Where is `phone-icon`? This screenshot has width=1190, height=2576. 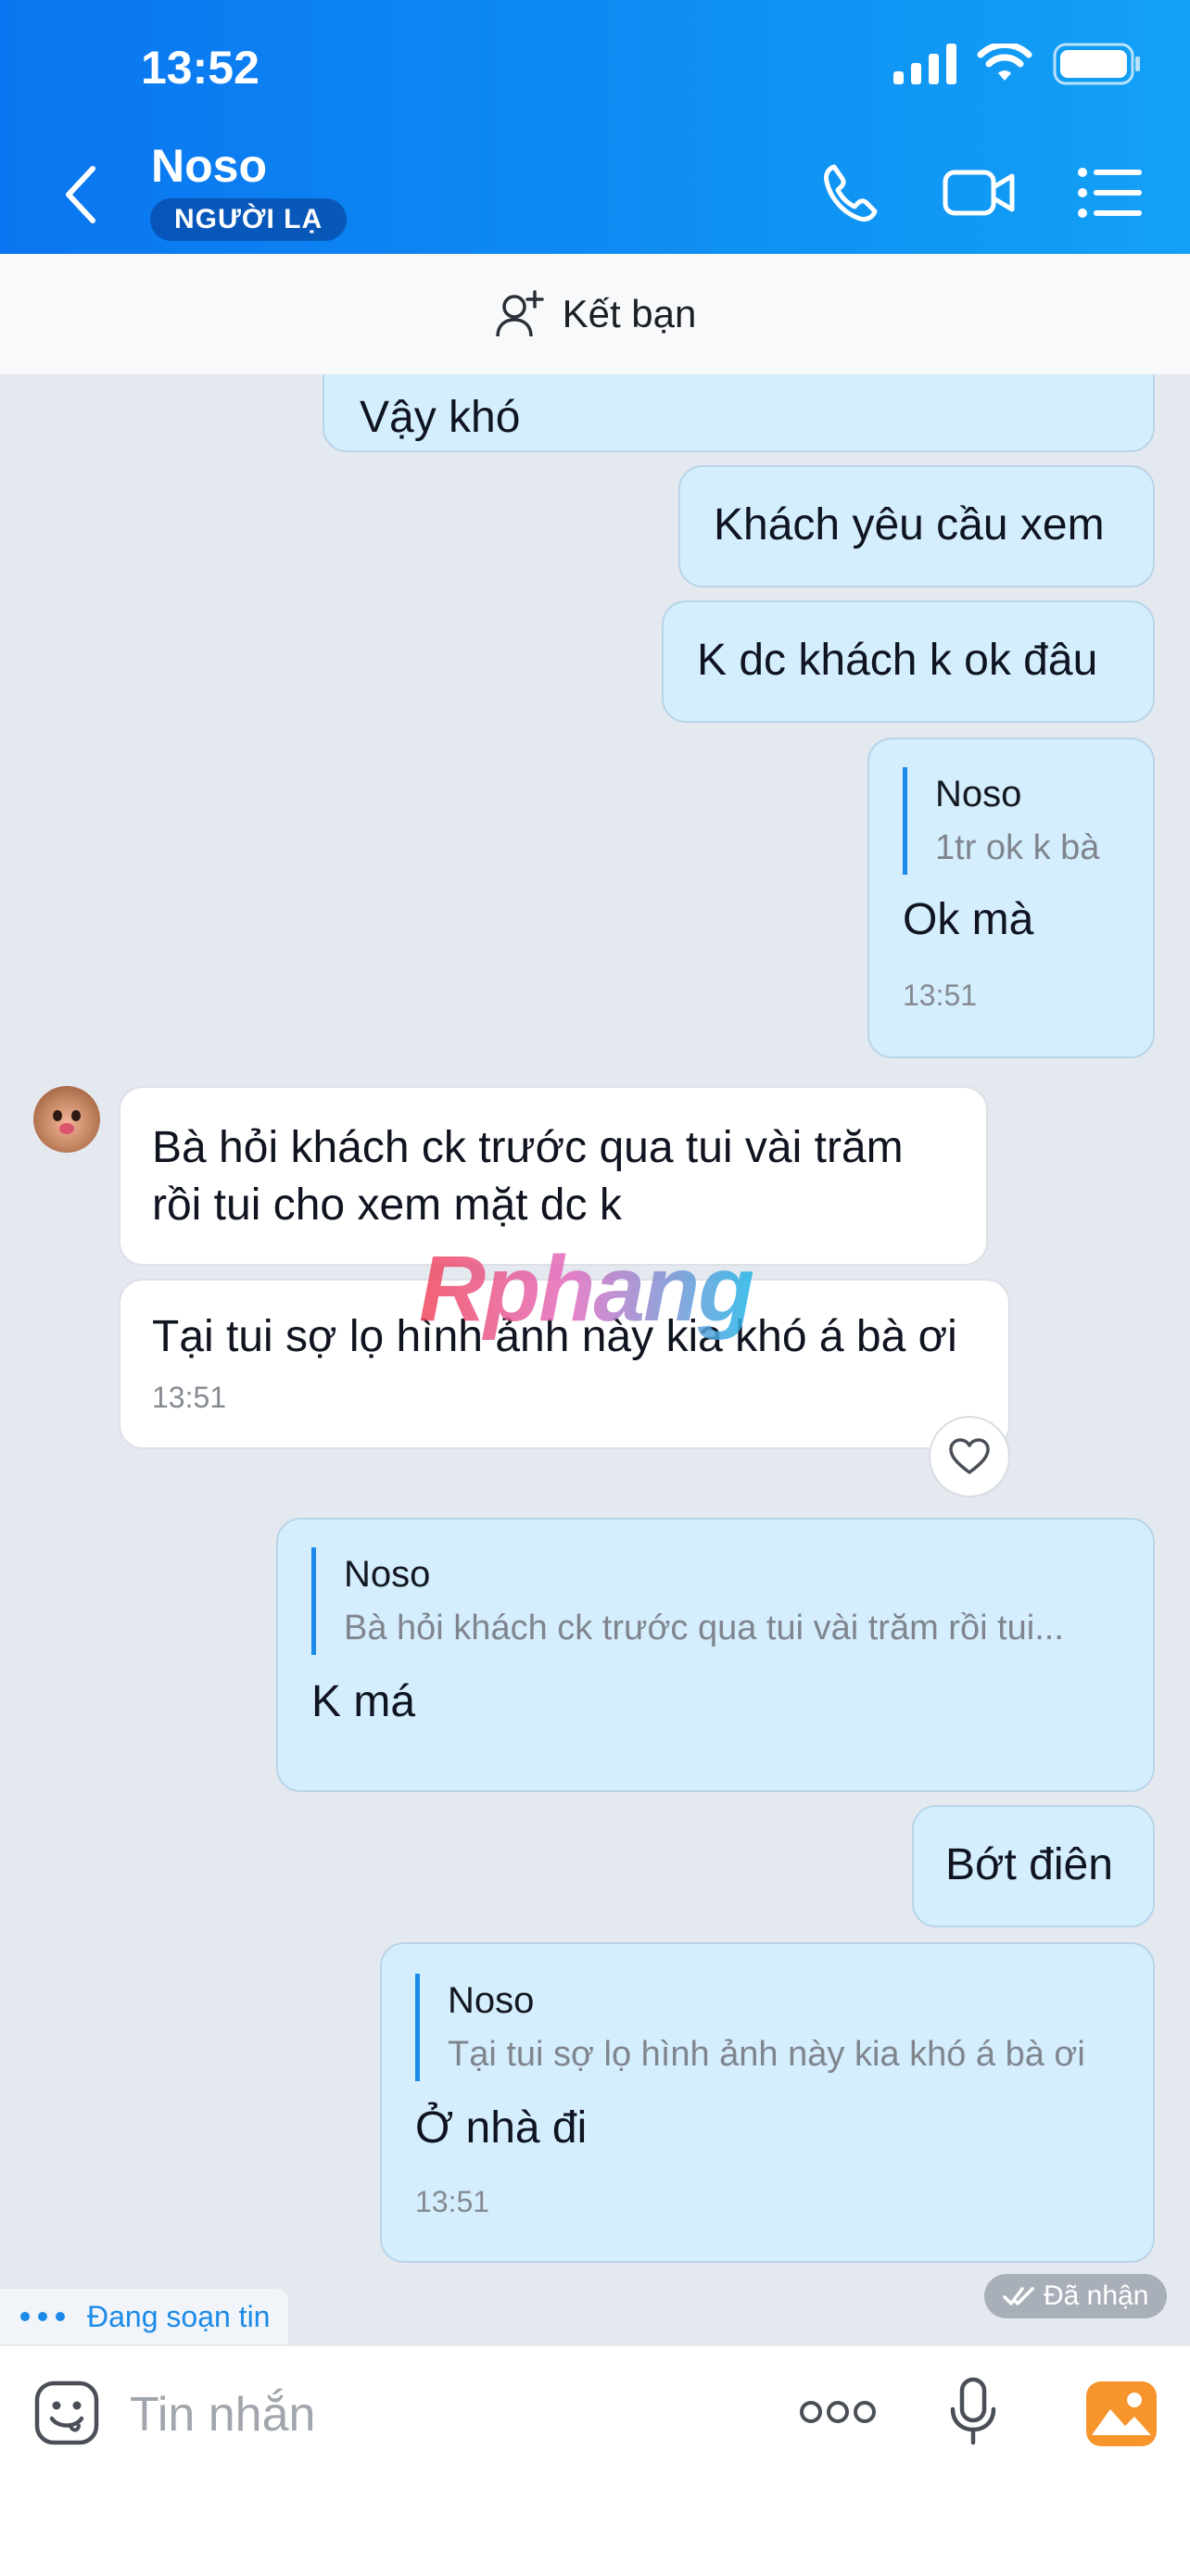
phone-icon is located at coordinates (851, 193).